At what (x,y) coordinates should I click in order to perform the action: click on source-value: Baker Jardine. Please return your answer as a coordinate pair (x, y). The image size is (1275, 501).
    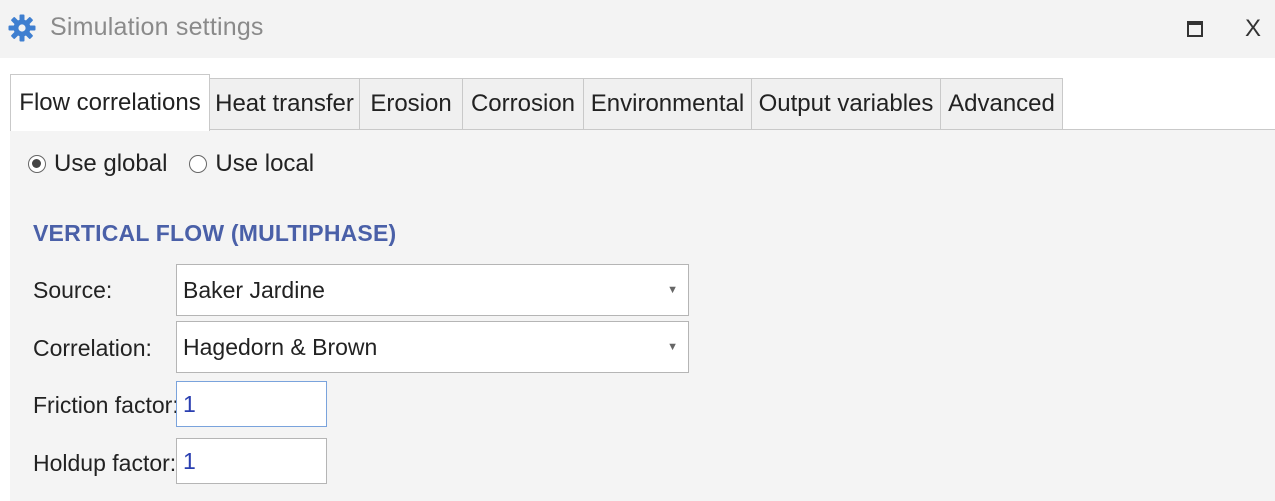
    Looking at the image, I should click on (254, 289).